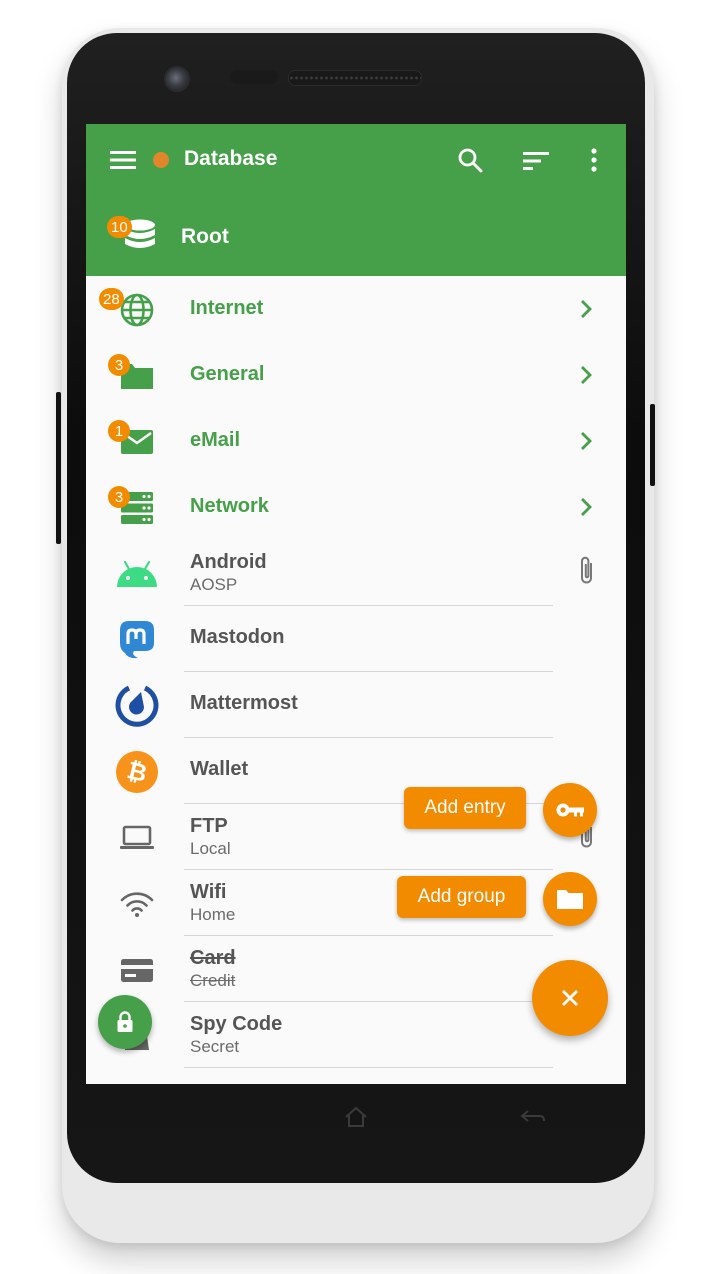  Describe the element at coordinates (652, 445) in the screenshot. I see `power-button` at that location.